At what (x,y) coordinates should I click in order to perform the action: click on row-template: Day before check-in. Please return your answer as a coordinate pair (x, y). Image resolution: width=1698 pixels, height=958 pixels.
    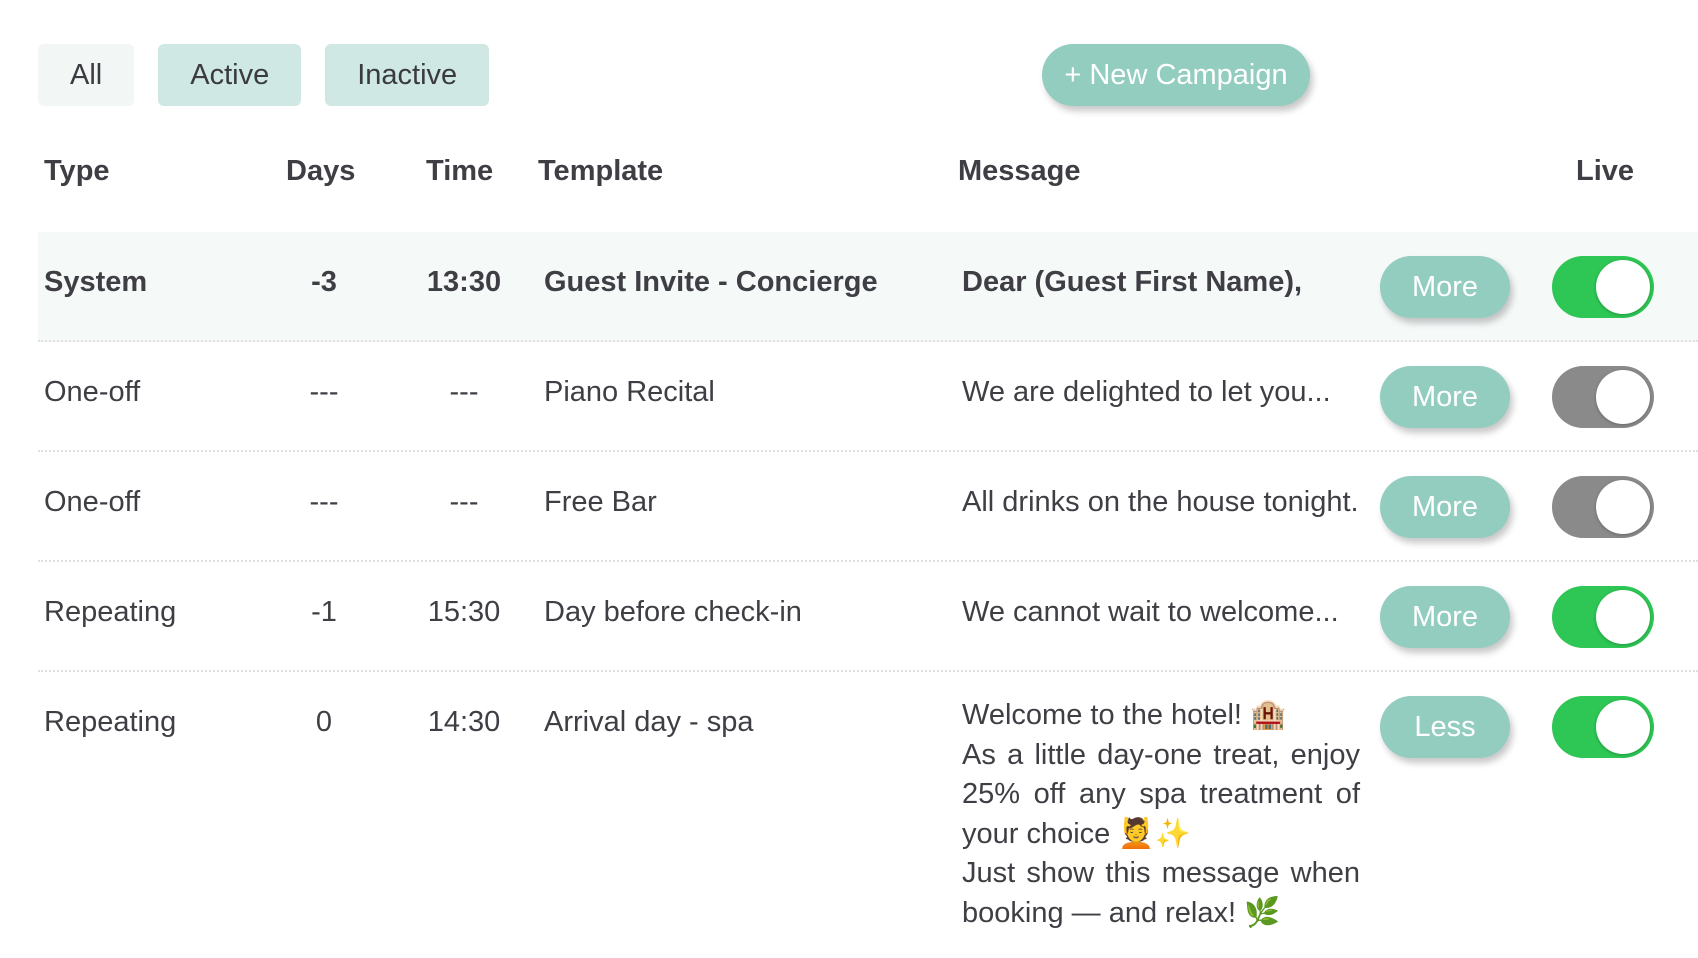
    Looking at the image, I should click on (673, 612).